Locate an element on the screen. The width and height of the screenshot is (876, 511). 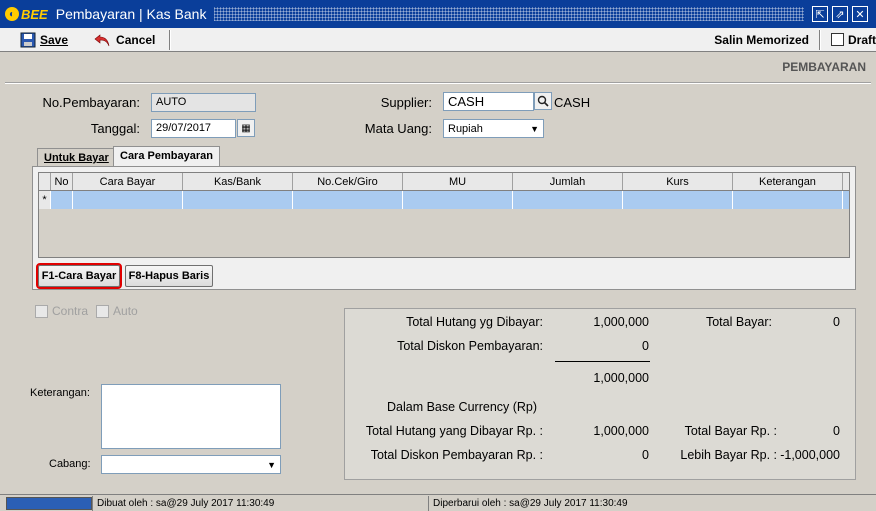
contra-checkbox is located at coordinates (41, 311).